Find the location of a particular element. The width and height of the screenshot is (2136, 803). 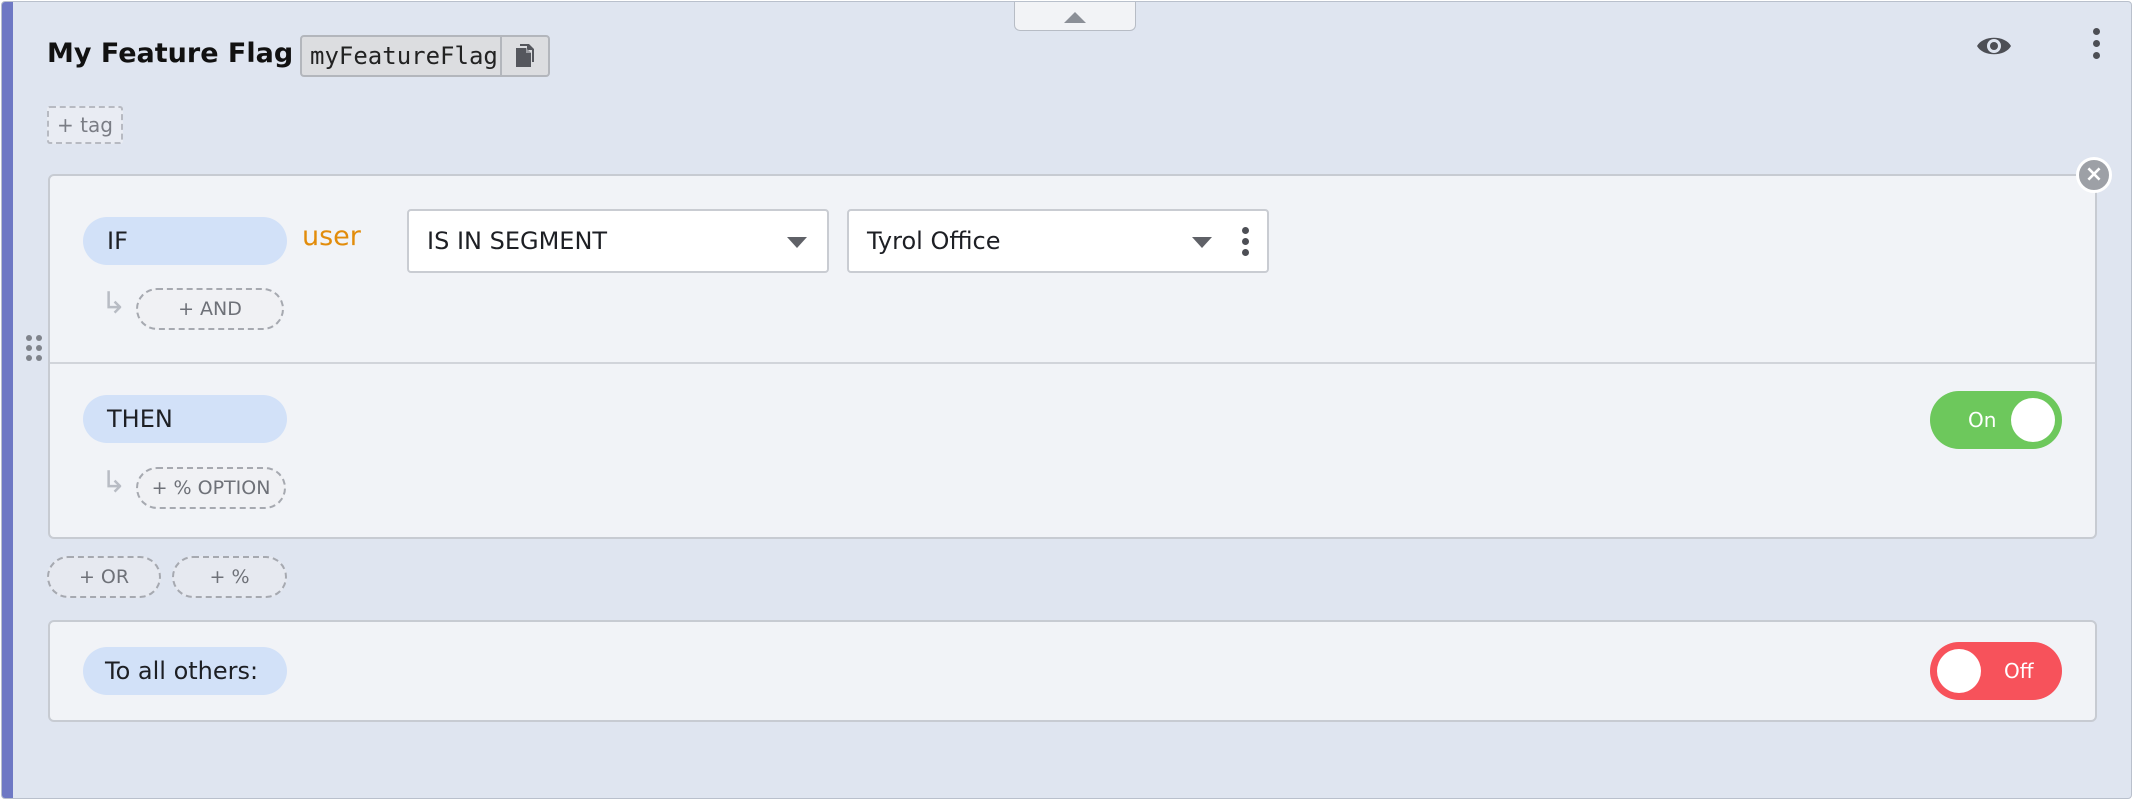

segment-select: Tyrol Office is located at coordinates (1058, 241).